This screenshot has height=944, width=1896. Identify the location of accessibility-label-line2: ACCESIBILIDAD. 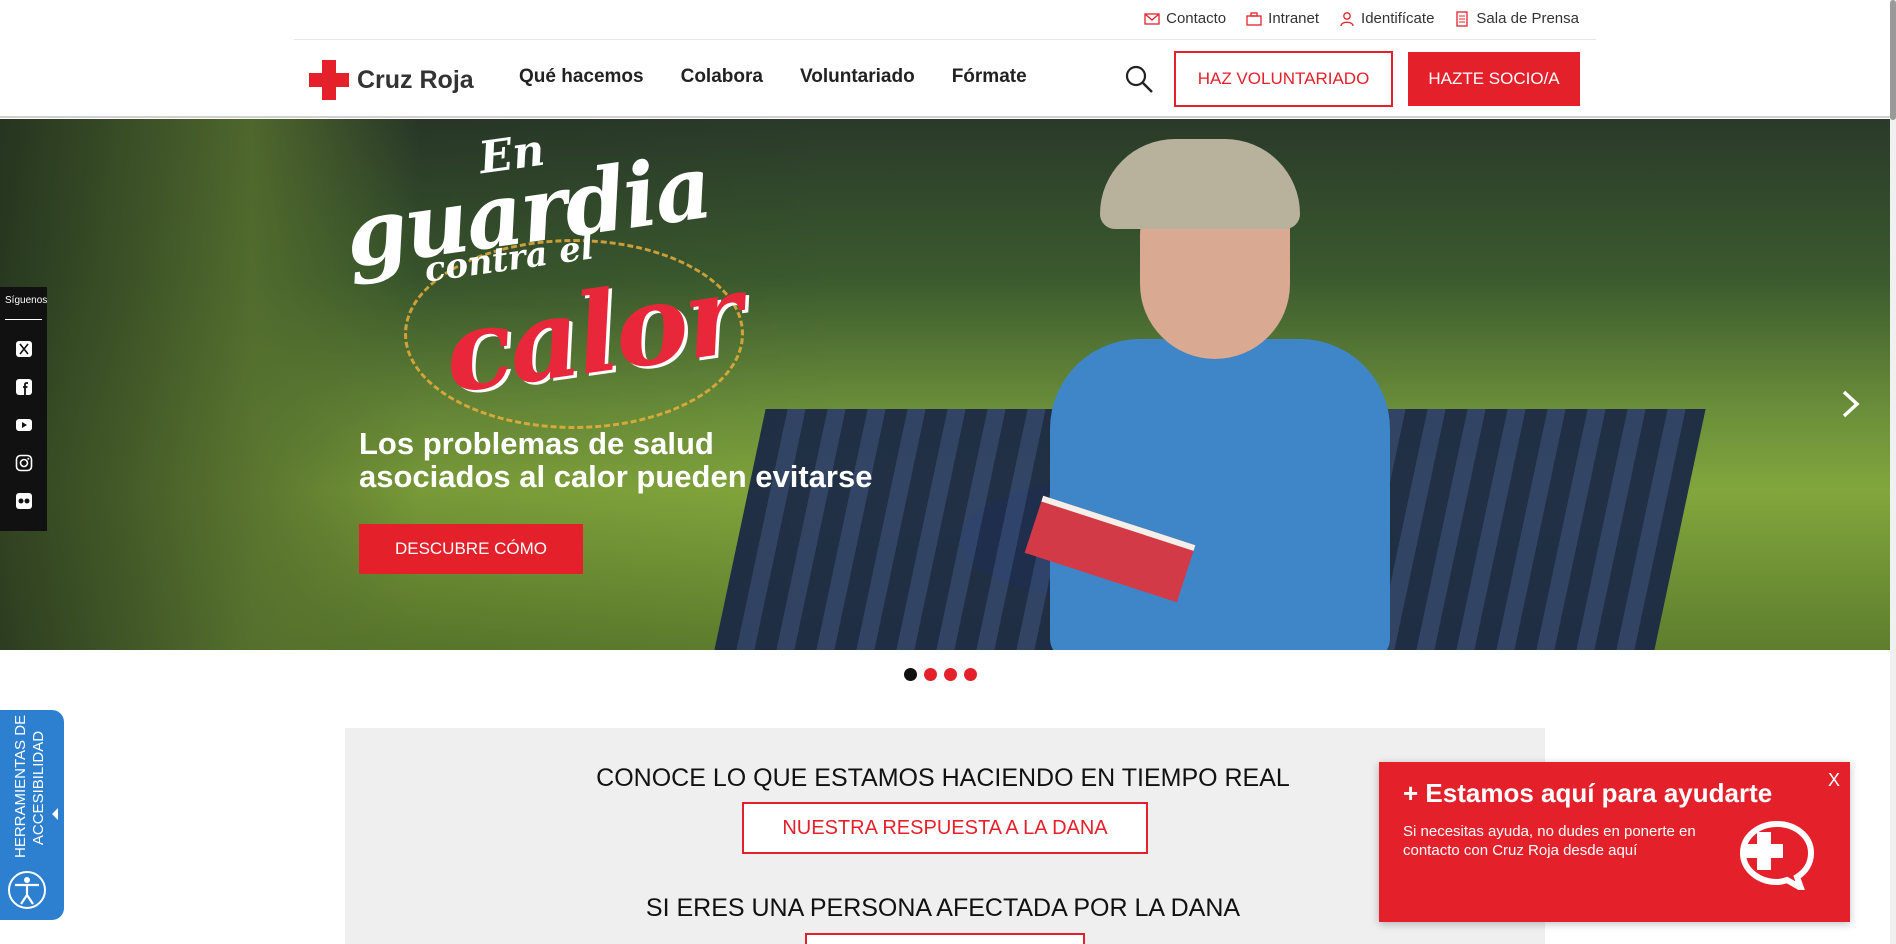
(38, 788).